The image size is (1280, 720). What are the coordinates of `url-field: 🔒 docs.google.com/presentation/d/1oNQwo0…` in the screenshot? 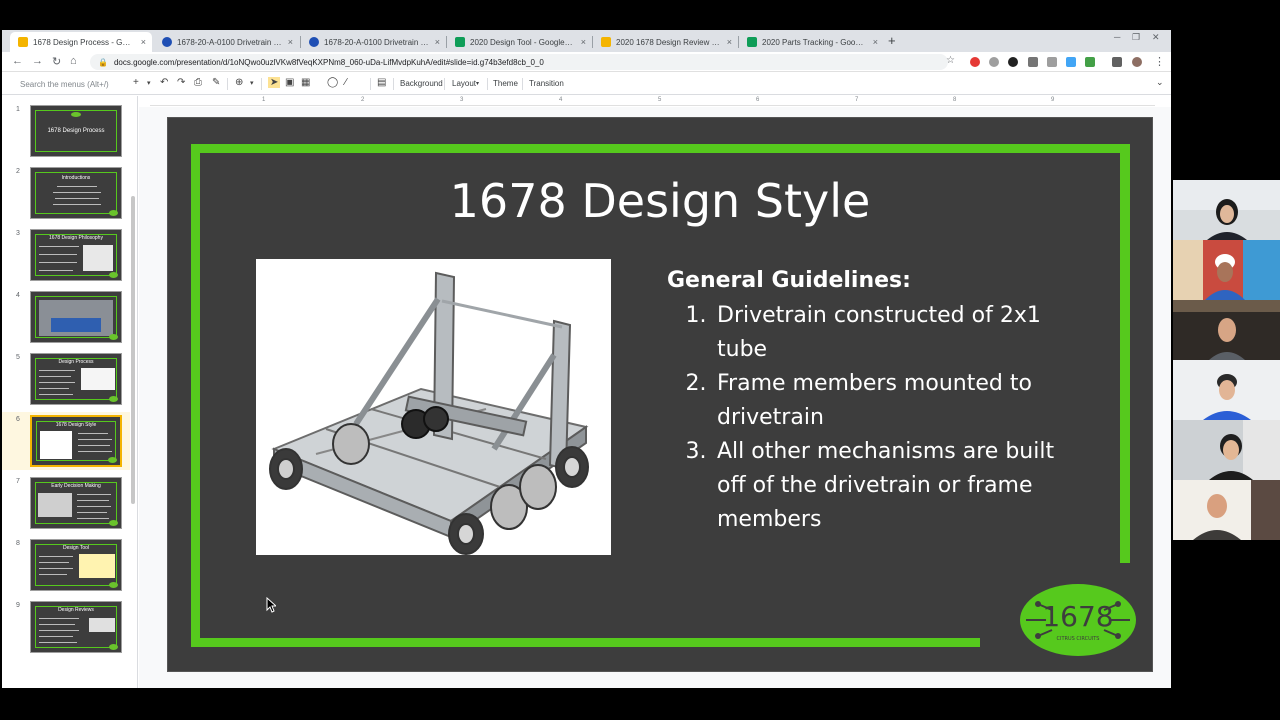 It's located at (519, 62).